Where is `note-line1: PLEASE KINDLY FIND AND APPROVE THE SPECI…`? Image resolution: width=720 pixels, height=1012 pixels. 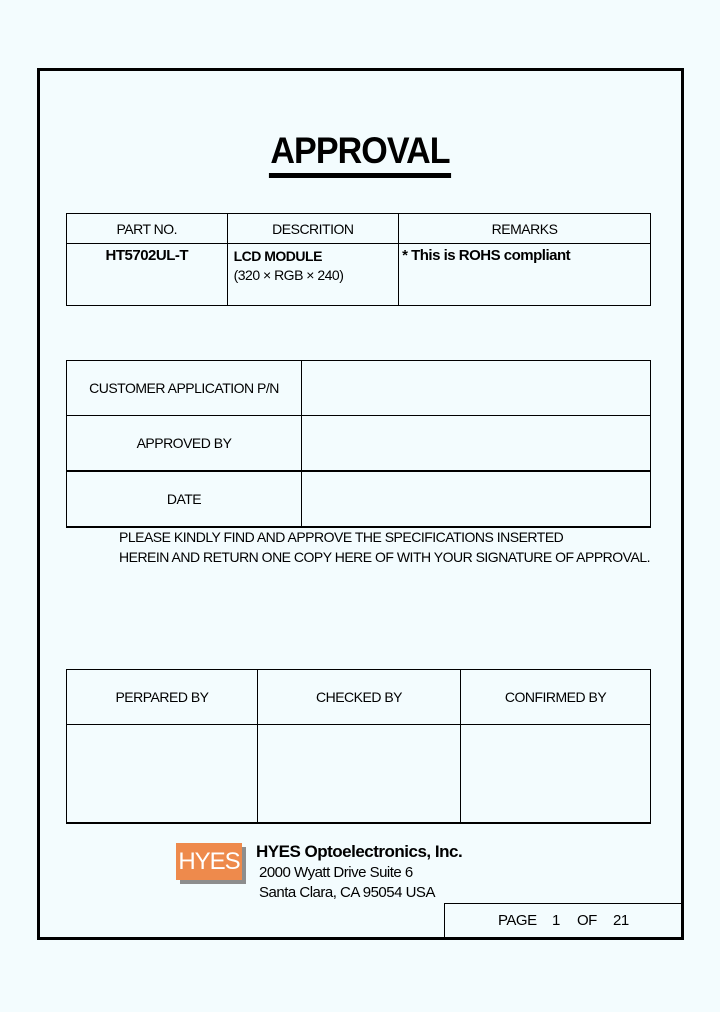 note-line1: PLEASE KINDLY FIND AND APPROVE THE SPECI… is located at coordinates (341, 537).